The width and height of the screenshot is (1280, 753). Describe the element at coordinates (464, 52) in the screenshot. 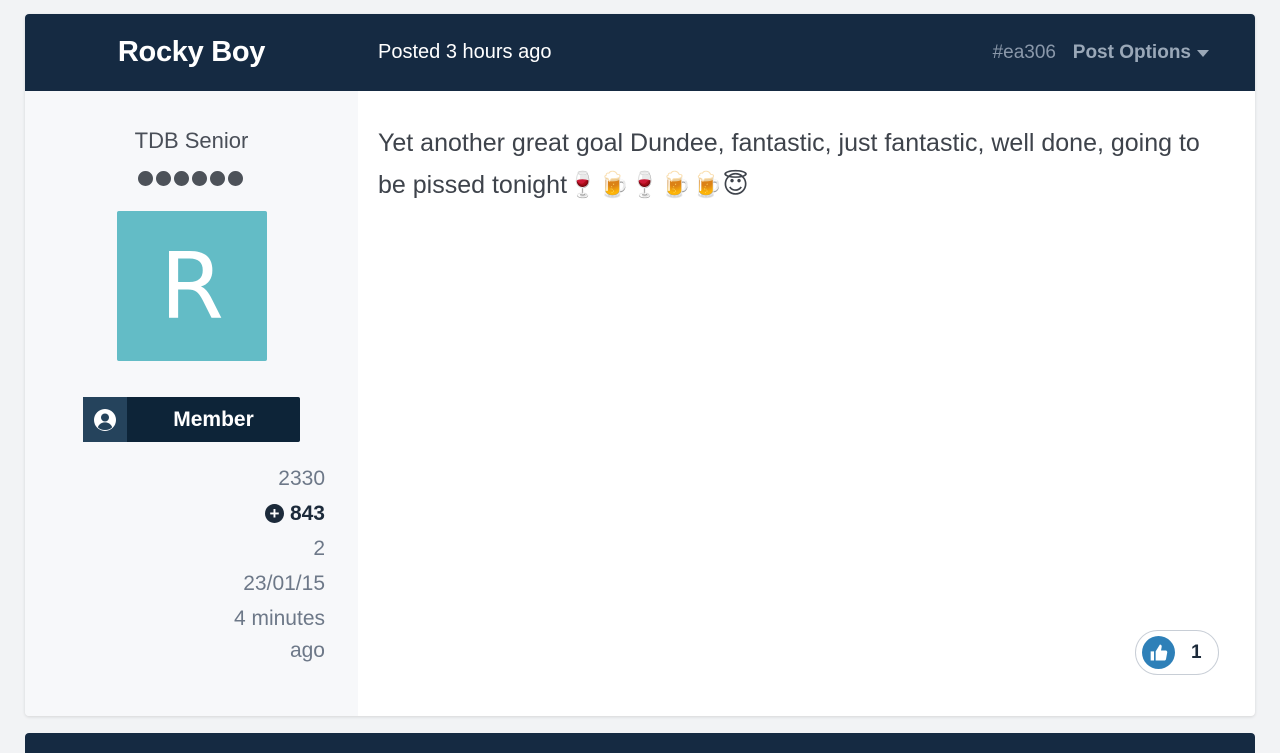

I see `posted-time: Posted 3 hours ago` at that location.